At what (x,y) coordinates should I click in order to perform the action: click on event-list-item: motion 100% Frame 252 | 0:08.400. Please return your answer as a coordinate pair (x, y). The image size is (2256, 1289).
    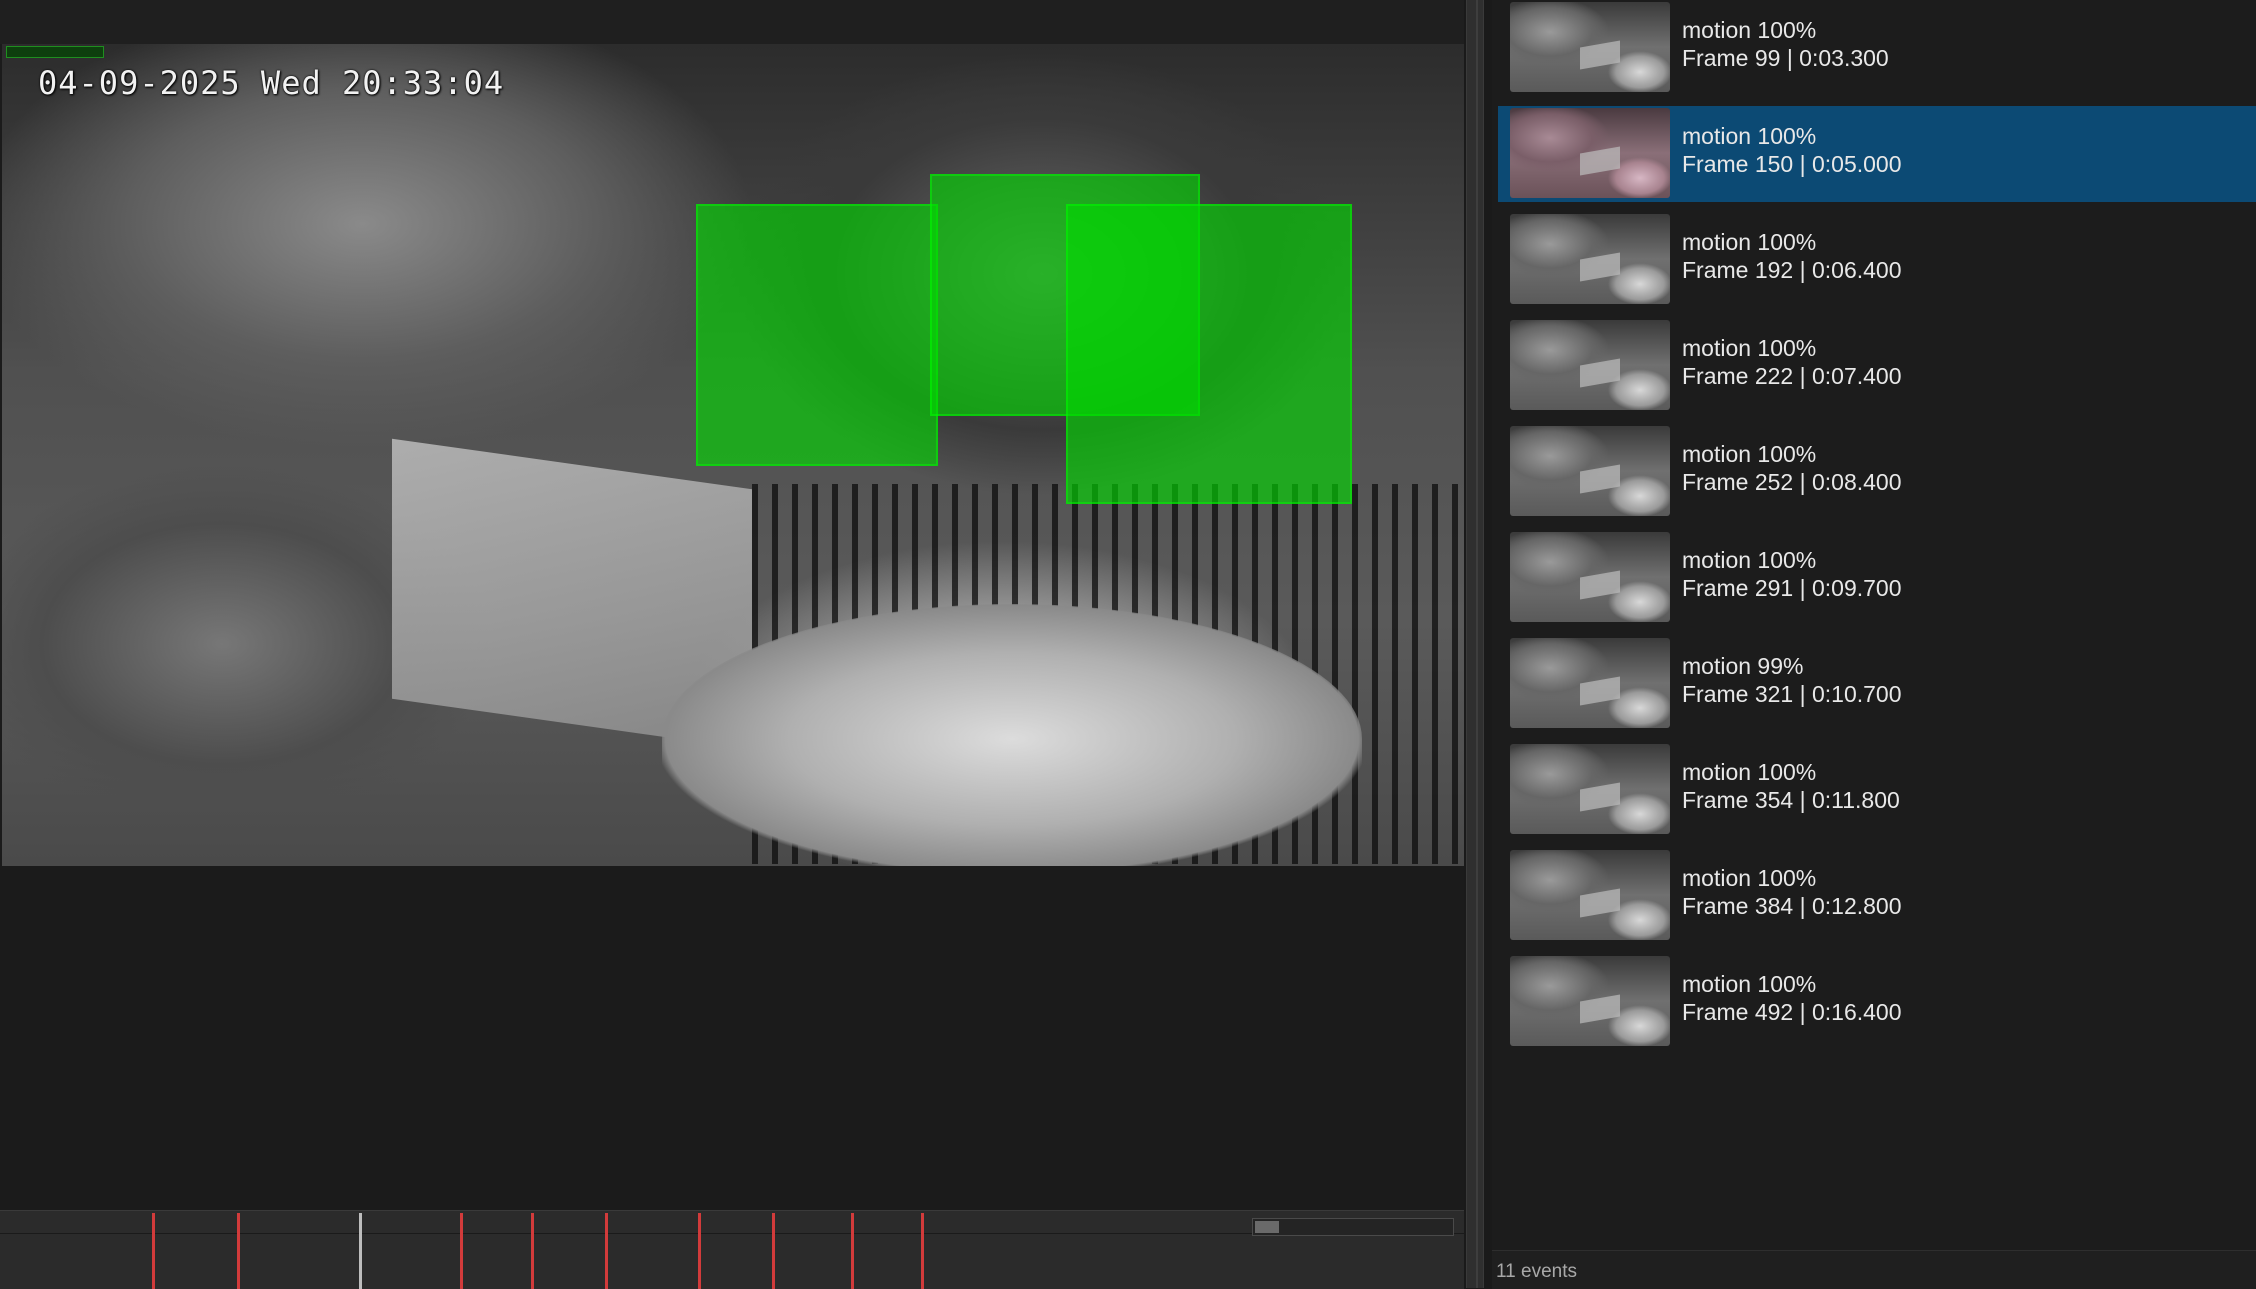
    Looking at the image, I should click on (1877, 472).